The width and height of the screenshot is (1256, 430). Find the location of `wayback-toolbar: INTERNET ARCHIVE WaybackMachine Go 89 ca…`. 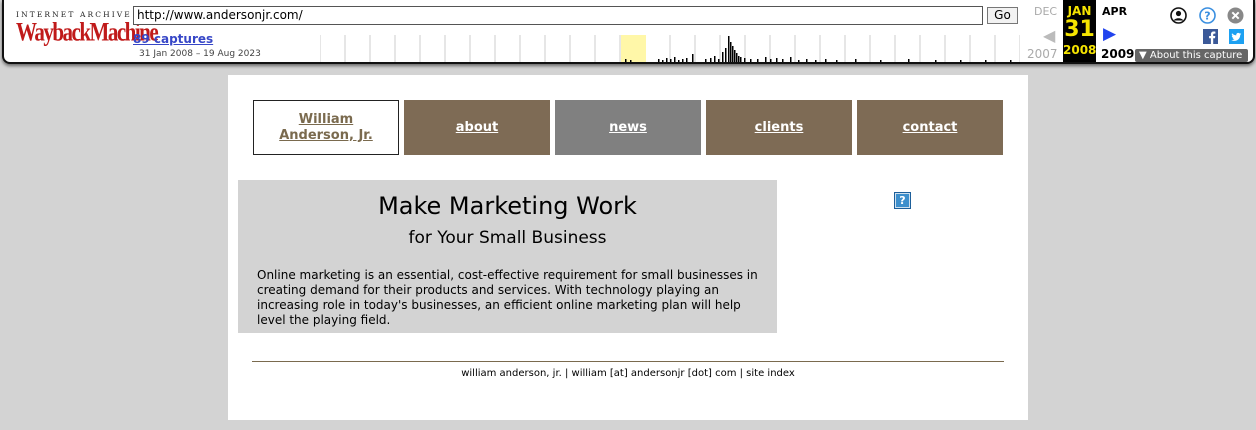

wayback-toolbar: INTERNET ARCHIVE WaybackMachine Go 89 ca… is located at coordinates (628, 32).